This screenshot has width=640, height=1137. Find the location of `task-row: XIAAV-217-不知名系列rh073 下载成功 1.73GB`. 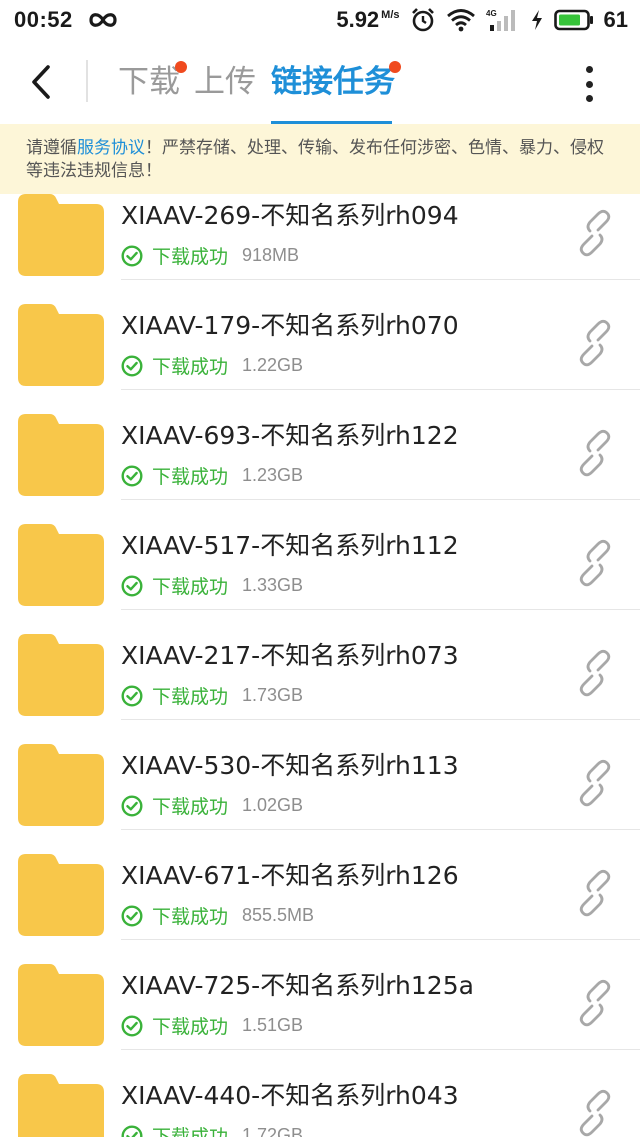

task-row: XIAAV-217-不知名系列rh073 下载成功 1.73GB is located at coordinates (320, 665).